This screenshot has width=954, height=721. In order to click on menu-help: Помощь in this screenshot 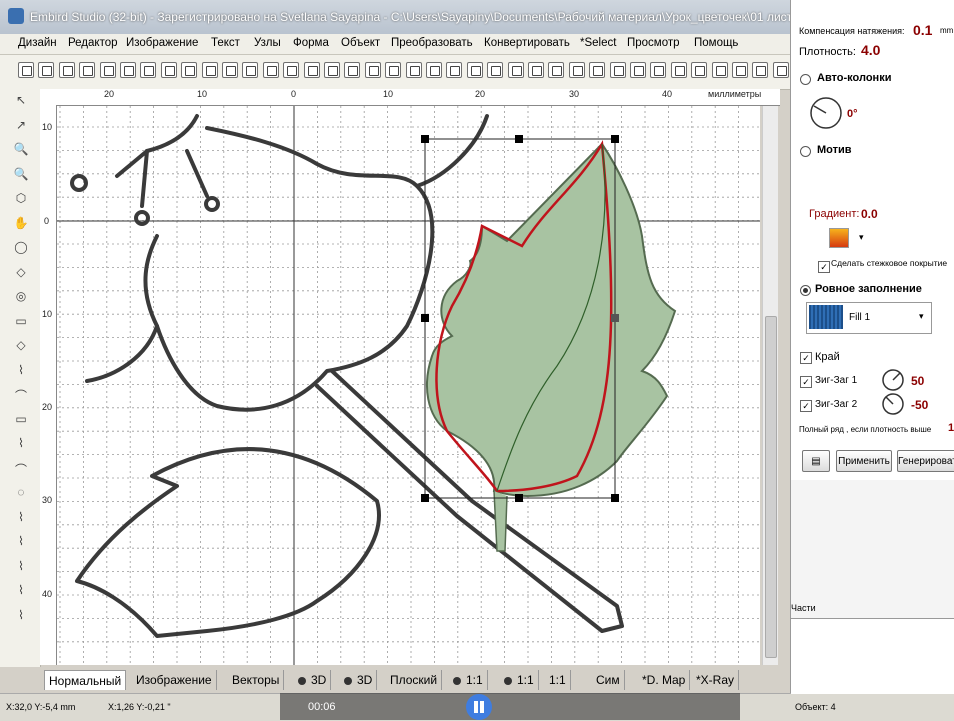, I will do `click(716, 43)`.